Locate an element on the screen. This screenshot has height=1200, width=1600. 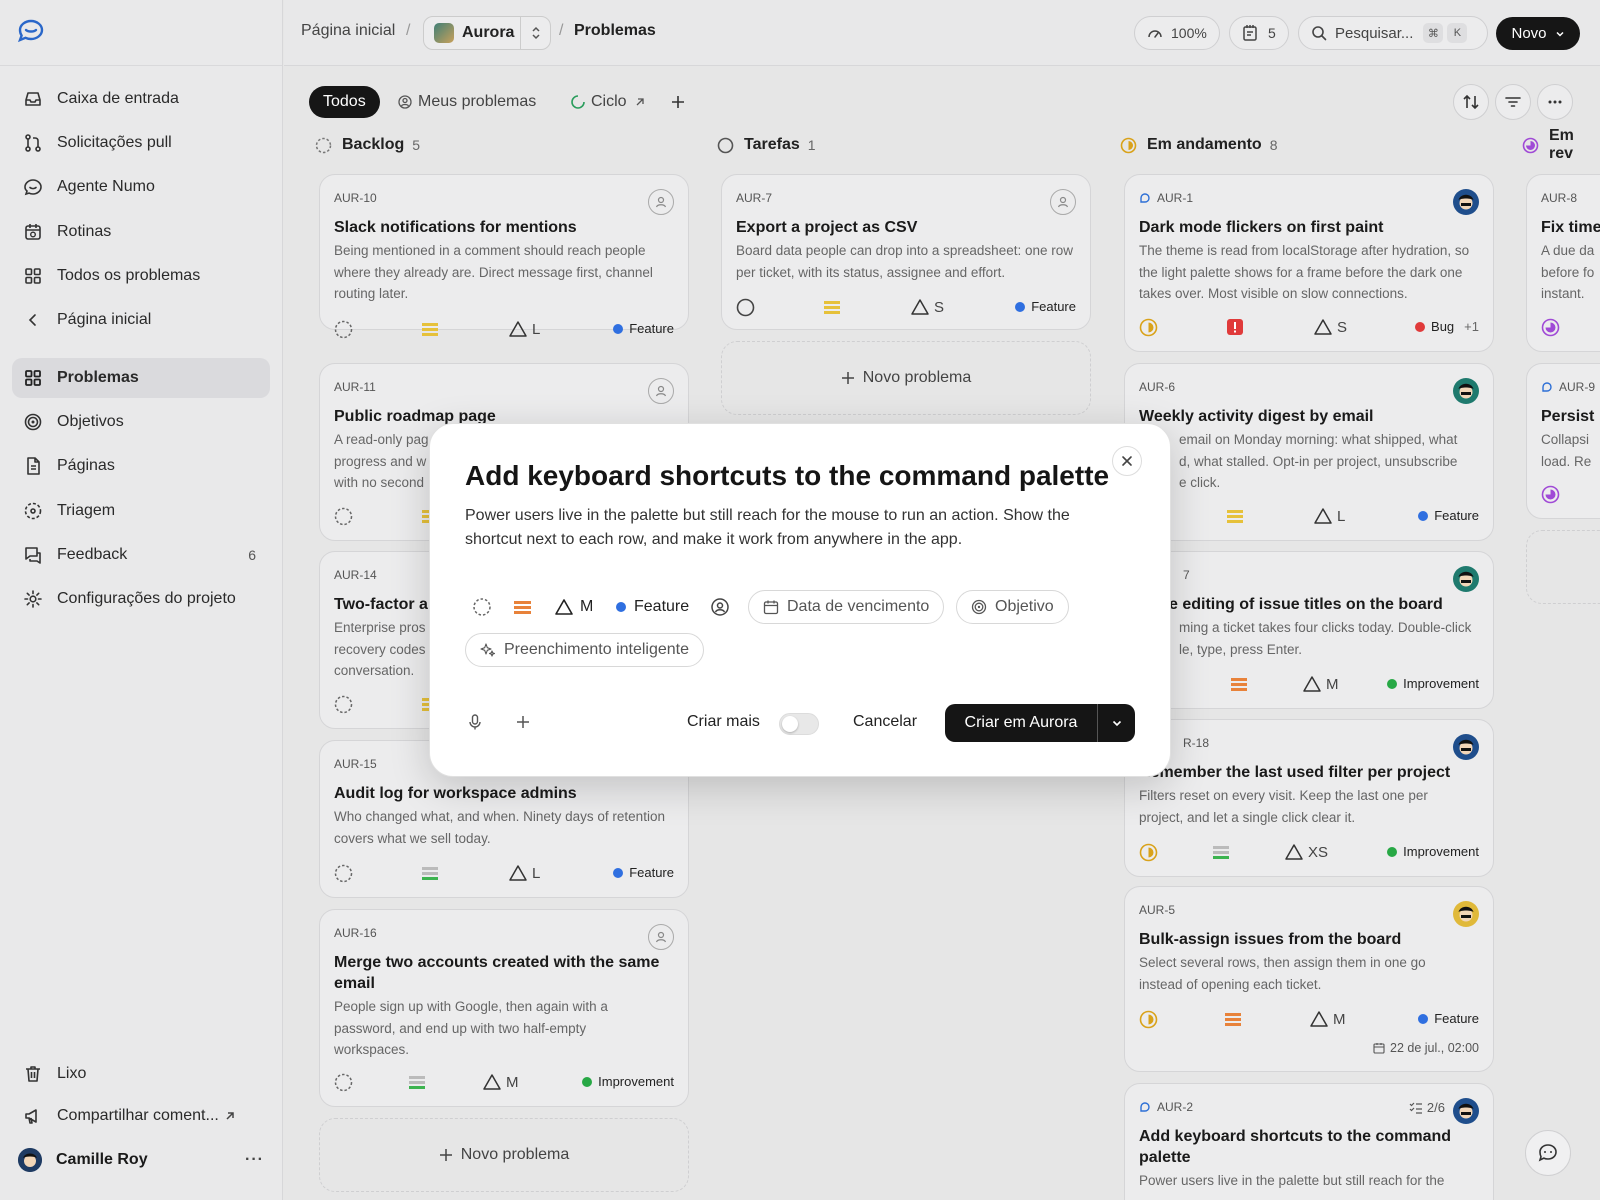
issue-type-label: Bug +1 is located at coordinates (1447, 326).